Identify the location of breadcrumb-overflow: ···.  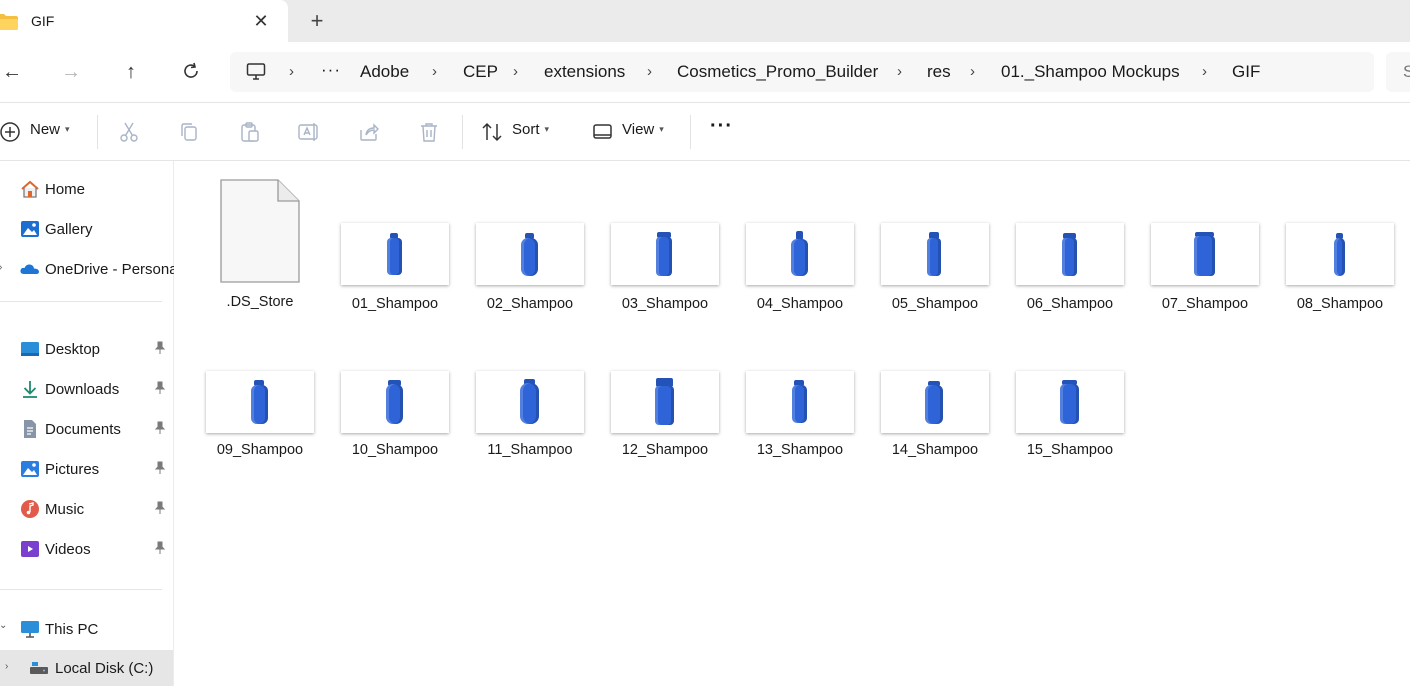
(331, 70).